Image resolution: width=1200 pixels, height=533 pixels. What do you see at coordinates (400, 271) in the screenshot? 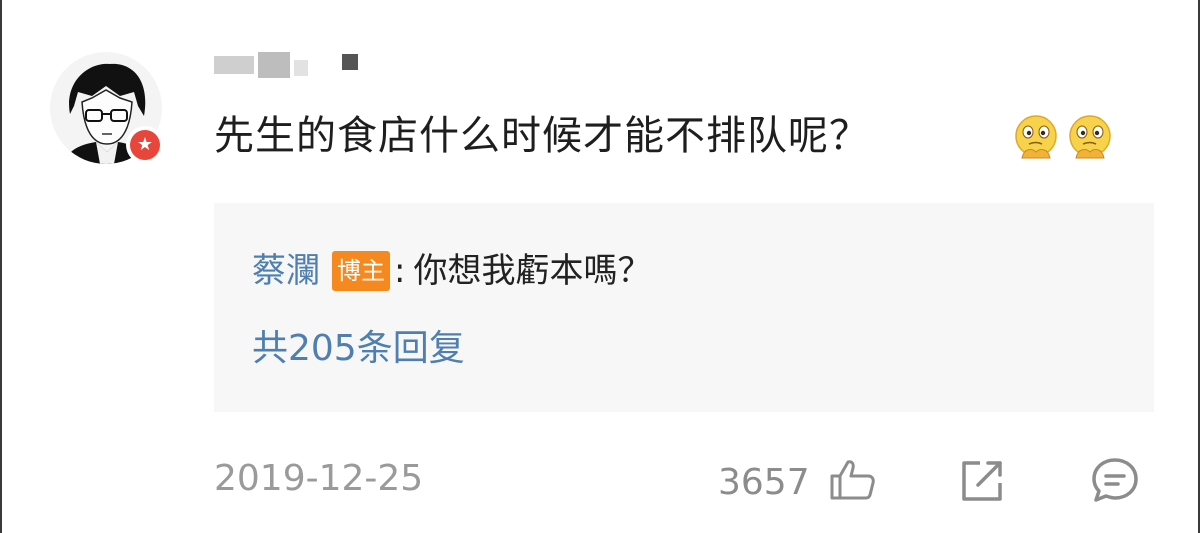
I see `reply-colon: :` at bounding box center [400, 271].